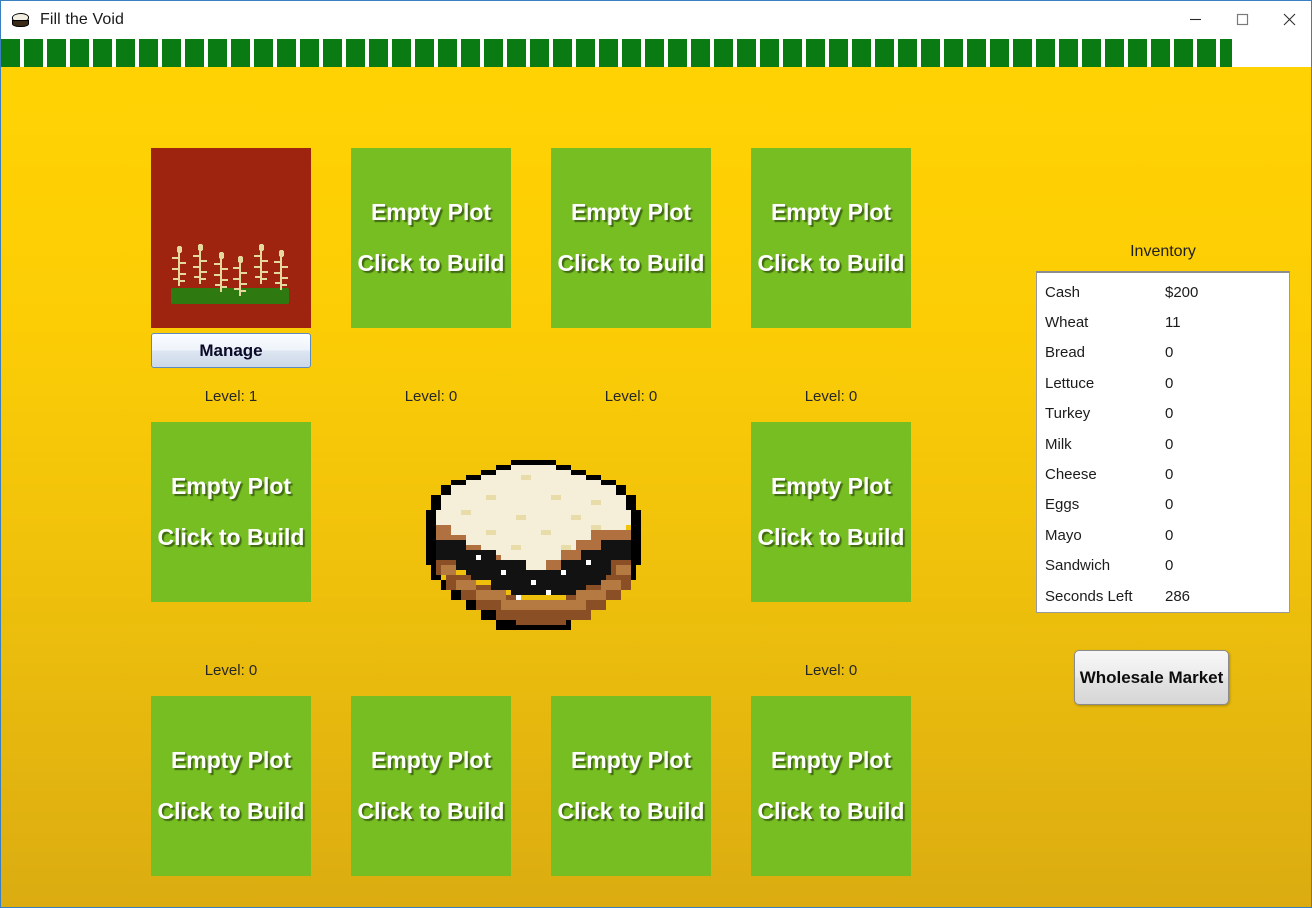  Describe the element at coordinates (82, 19) in the screenshot. I see `window-title: Fill the Void` at that location.